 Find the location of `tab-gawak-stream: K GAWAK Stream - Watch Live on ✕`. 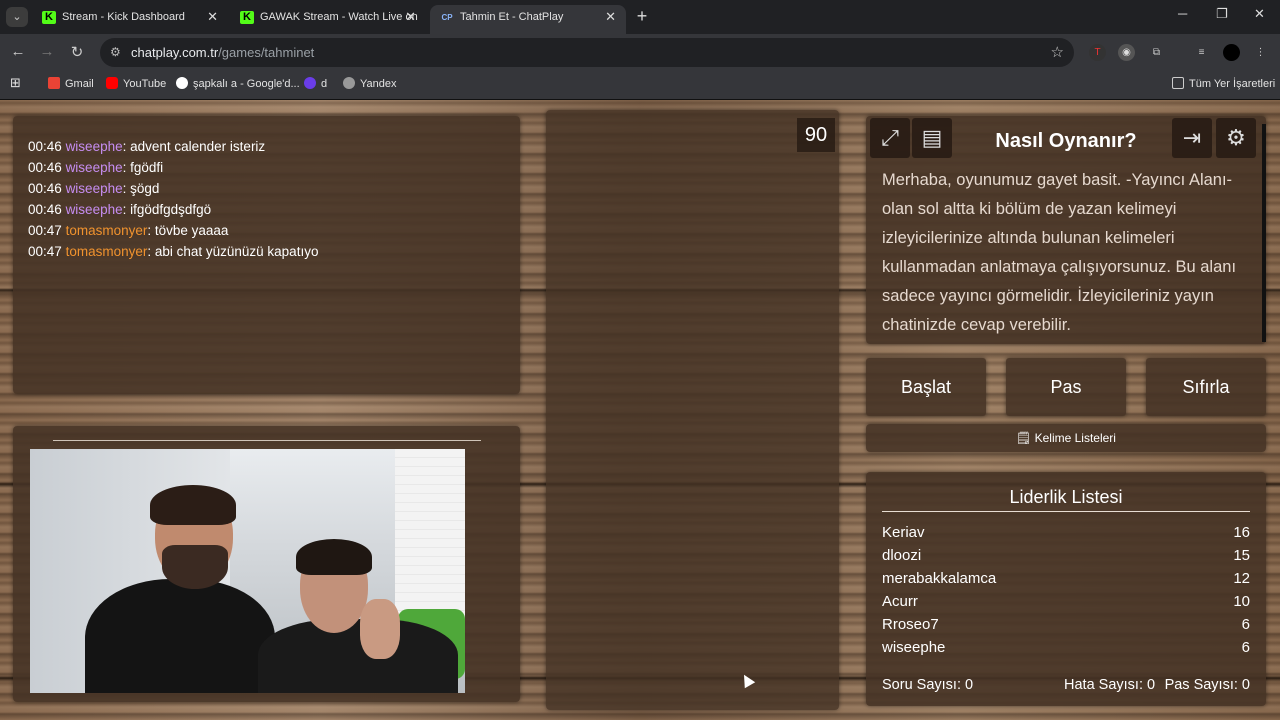

tab-gawak-stream: K GAWAK Stream - Watch Live on ✕ is located at coordinates (328, 19).